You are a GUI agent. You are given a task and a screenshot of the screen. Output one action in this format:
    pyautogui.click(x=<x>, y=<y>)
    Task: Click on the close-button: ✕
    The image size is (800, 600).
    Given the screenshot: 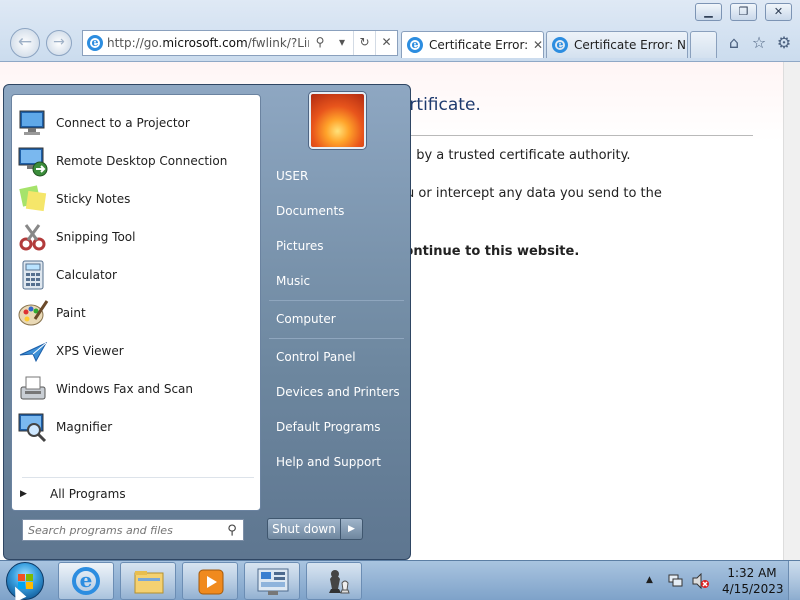 What is the action you would take?
    pyautogui.click(x=778, y=12)
    